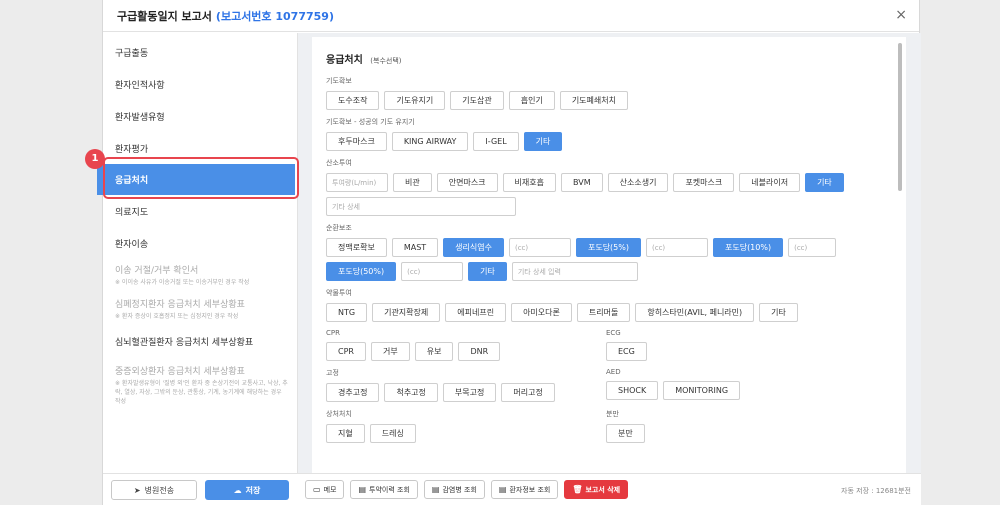  I want to click on option-aed: SHOCK, so click(632, 390).